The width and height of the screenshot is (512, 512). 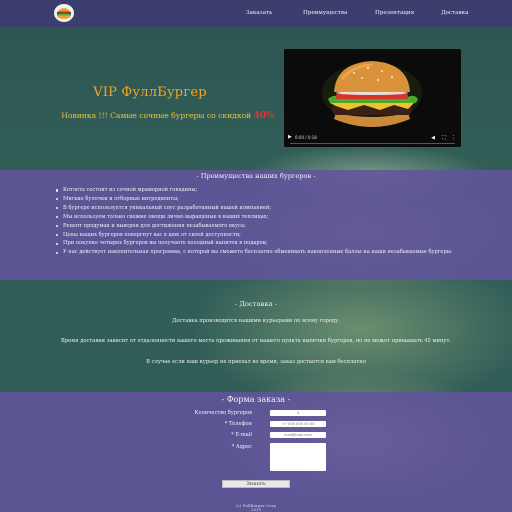 What do you see at coordinates (150, 92) in the screenshot?
I see `hero-title: VIP ФуллБургер` at bounding box center [150, 92].